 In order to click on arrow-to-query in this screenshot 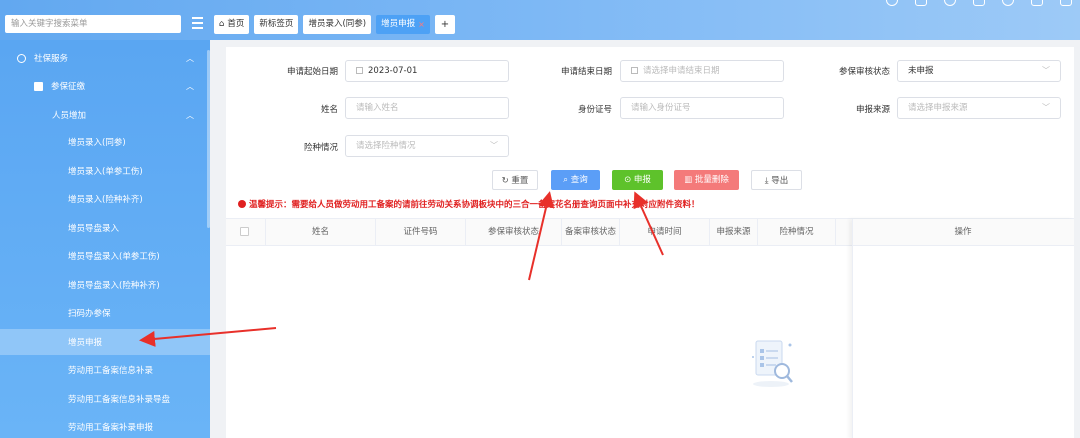, I will do `click(541, 236)`.